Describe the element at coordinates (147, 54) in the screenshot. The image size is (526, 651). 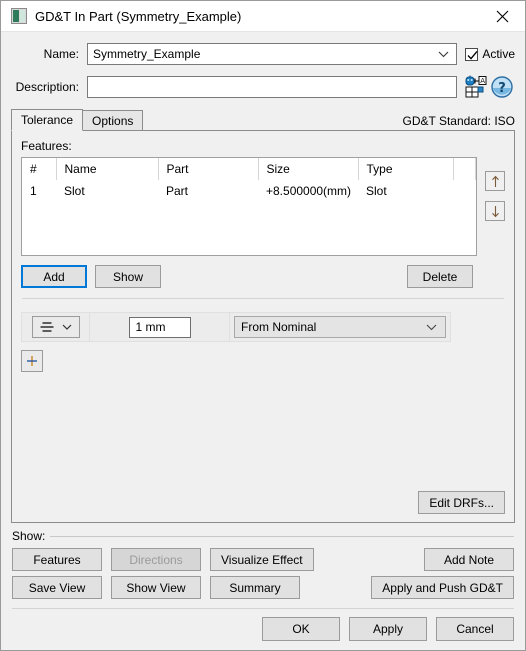
I see `name-value: Symmetry_Example` at that location.